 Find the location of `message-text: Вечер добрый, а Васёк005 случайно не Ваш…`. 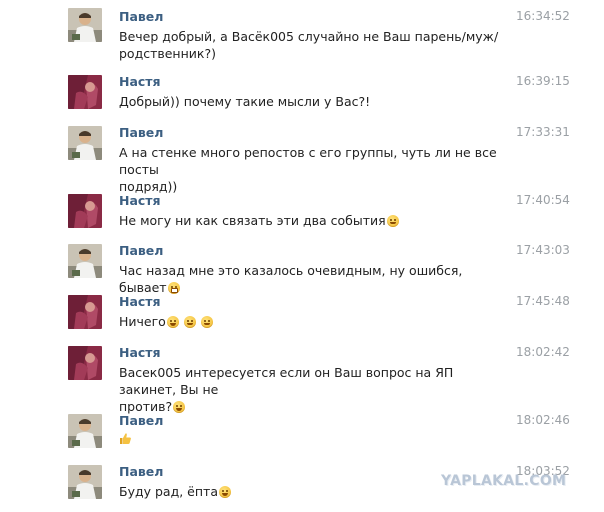

message-text: Вечер добрый, а Васёк005 случайно не Ваш… is located at coordinates (309, 45).